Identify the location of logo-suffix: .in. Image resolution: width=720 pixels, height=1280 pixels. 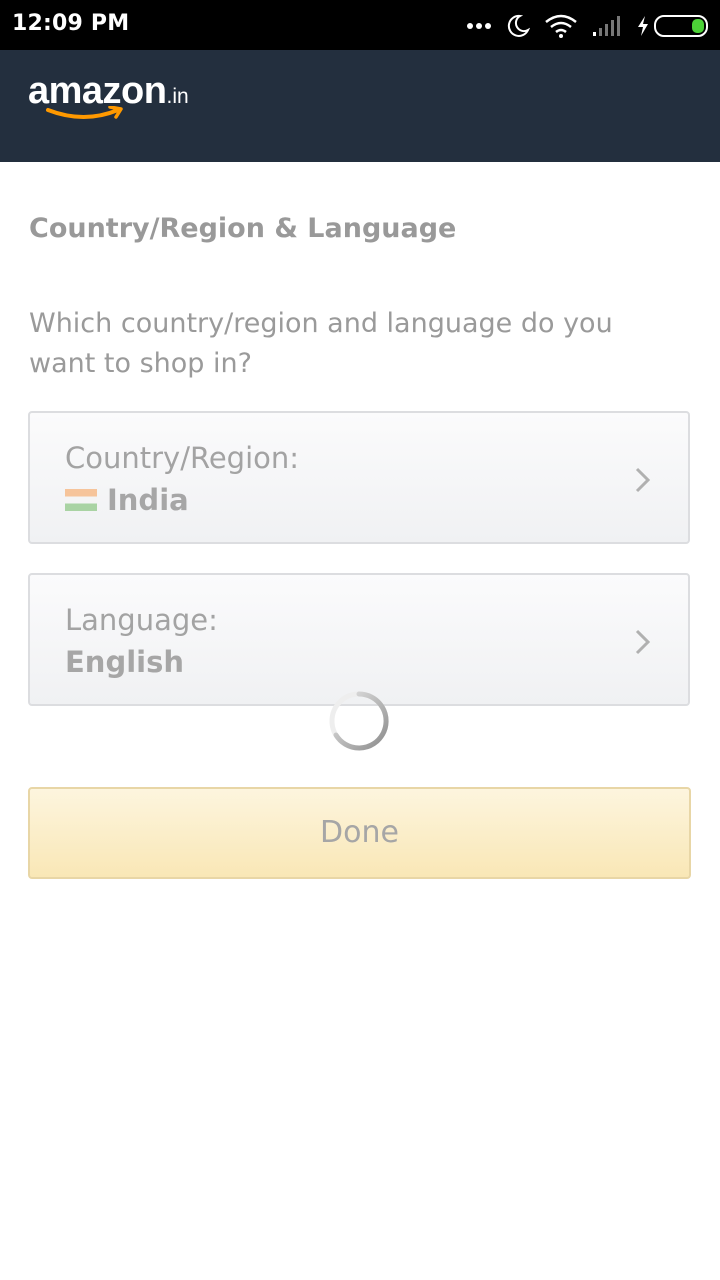
(177, 96).